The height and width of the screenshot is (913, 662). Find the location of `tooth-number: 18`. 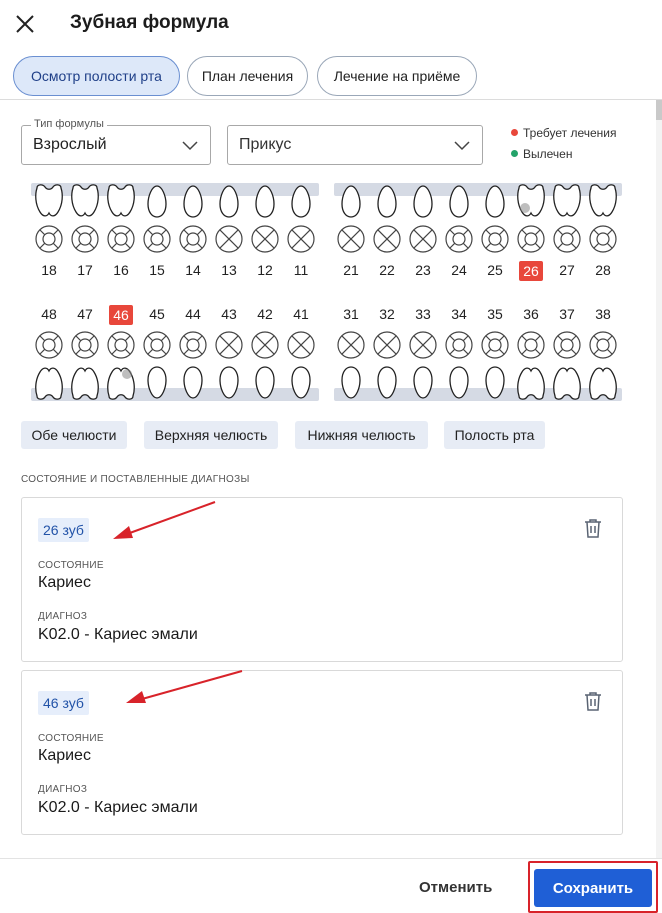

tooth-number: 18 is located at coordinates (49, 270).